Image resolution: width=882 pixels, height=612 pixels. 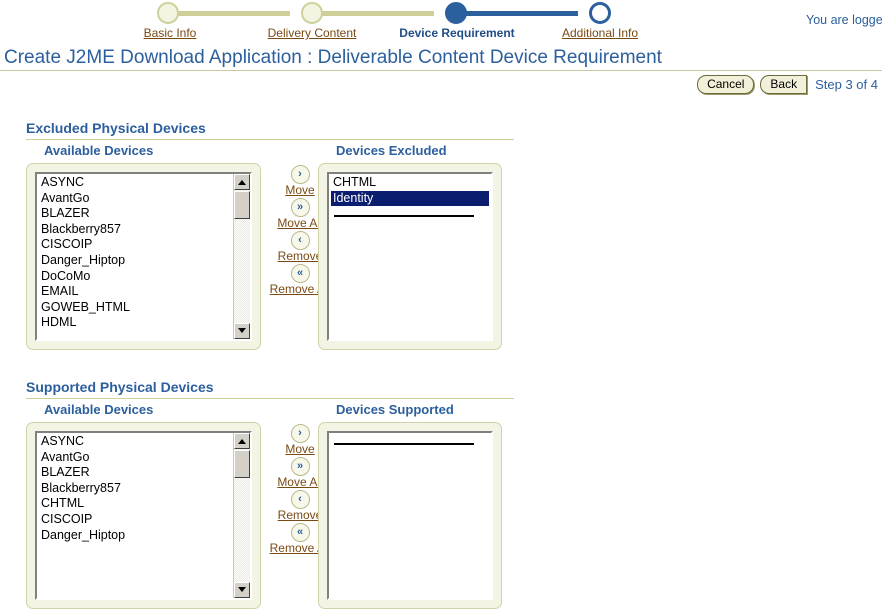 I want to click on excluded-section-divider, so click(x=270, y=139).